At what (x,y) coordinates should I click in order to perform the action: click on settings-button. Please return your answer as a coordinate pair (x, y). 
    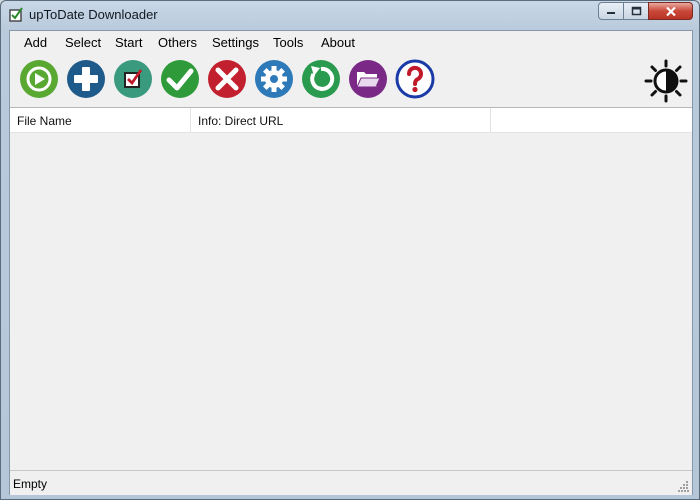
    Looking at the image, I should click on (274, 79).